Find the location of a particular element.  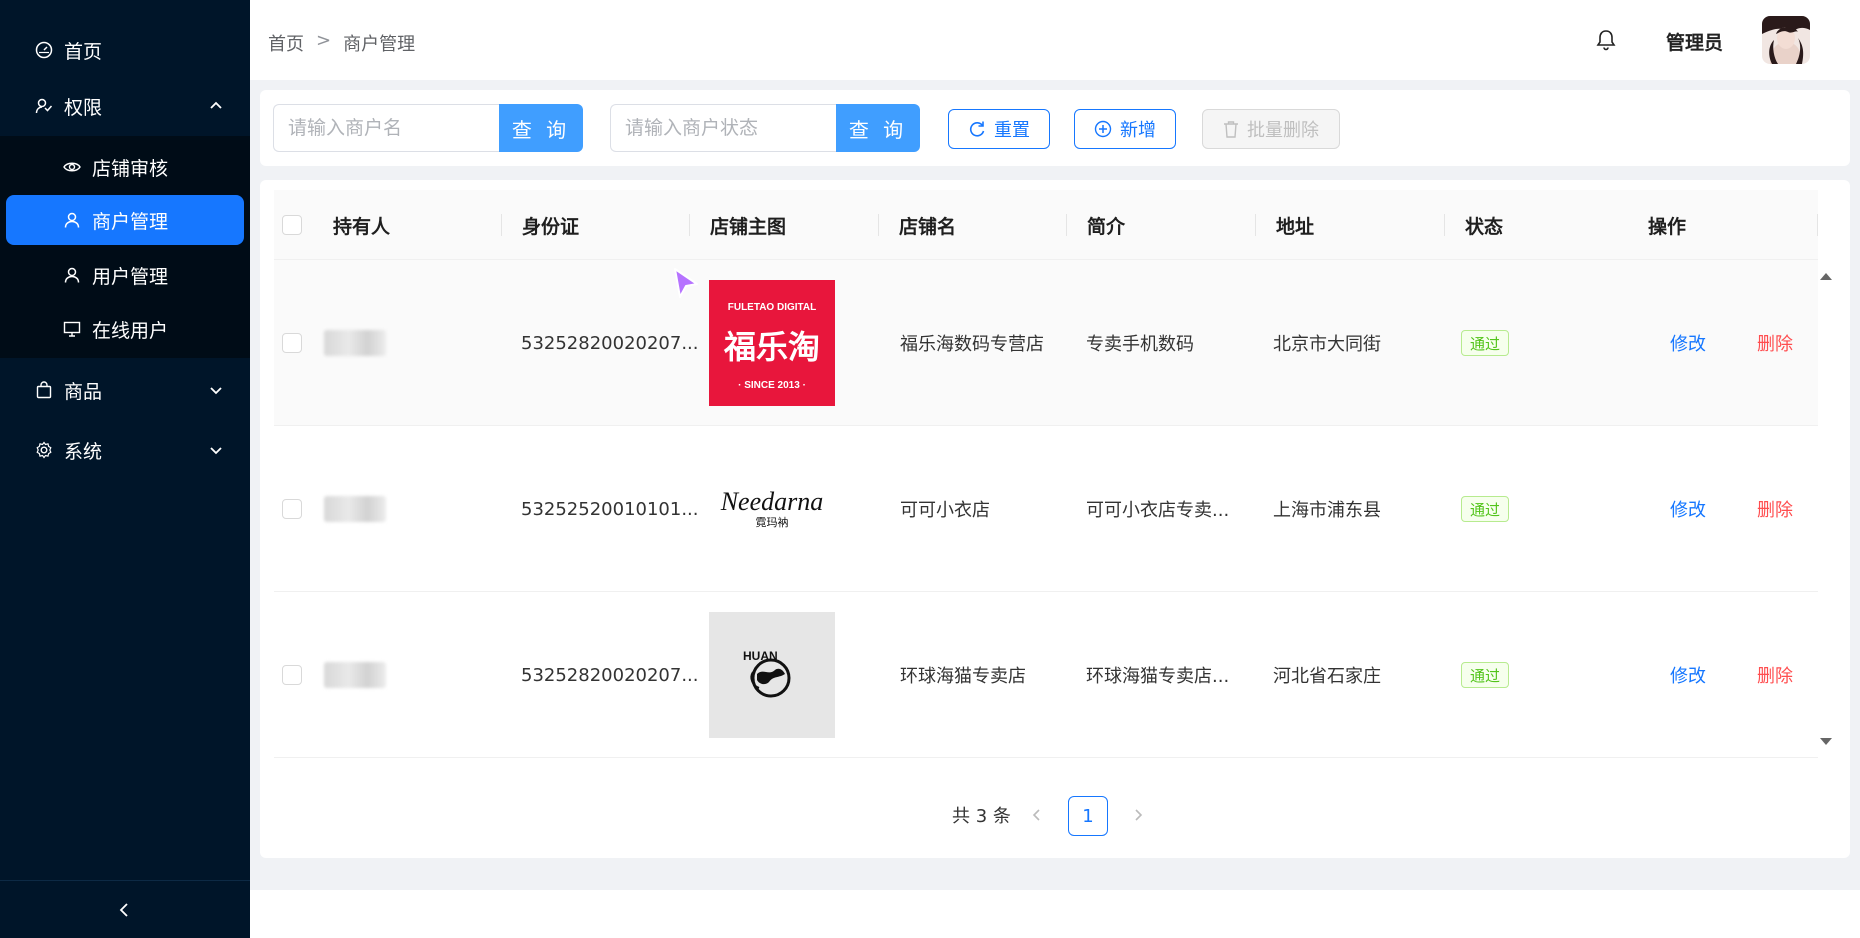

sidebar-item-user-manage: 用户管理 is located at coordinates (125, 275).